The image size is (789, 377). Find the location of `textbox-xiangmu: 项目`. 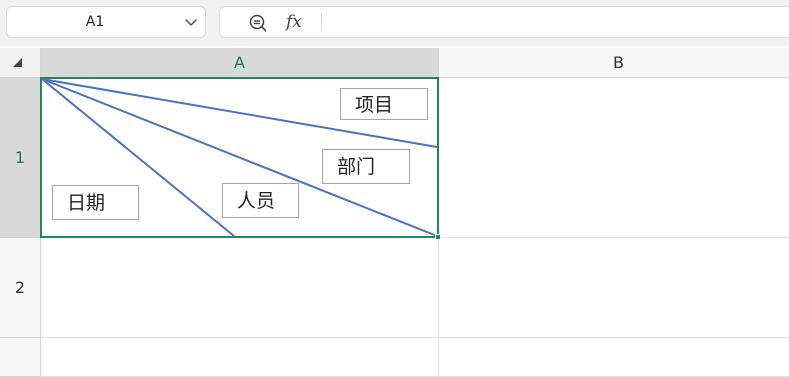

textbox-xiangmu: 项目 is located at coordinates (384, 104).